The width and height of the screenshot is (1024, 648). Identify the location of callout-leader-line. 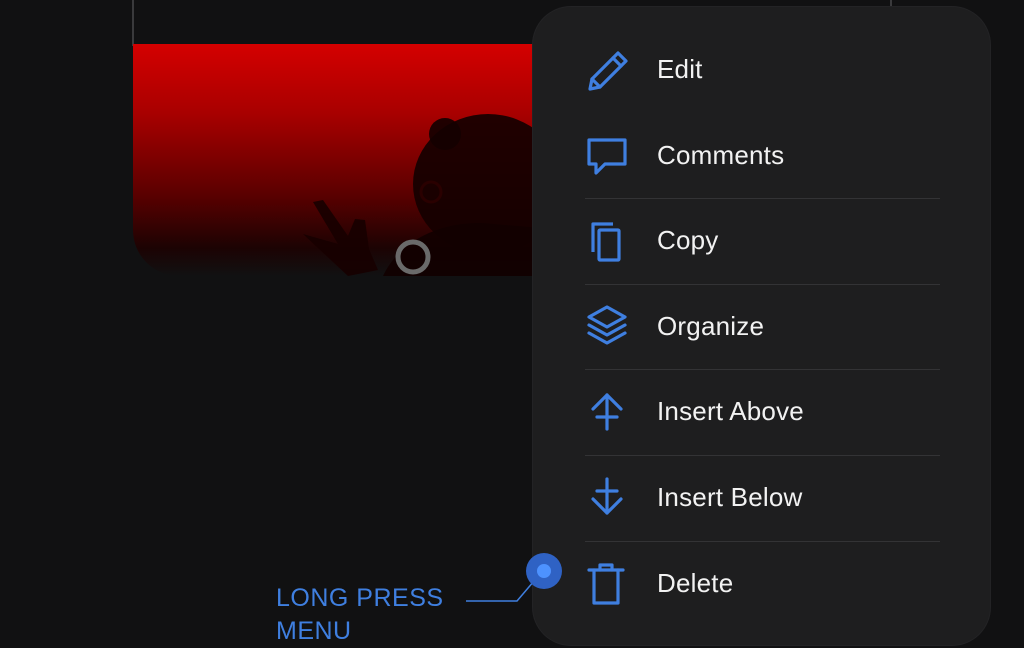
(503, 587).